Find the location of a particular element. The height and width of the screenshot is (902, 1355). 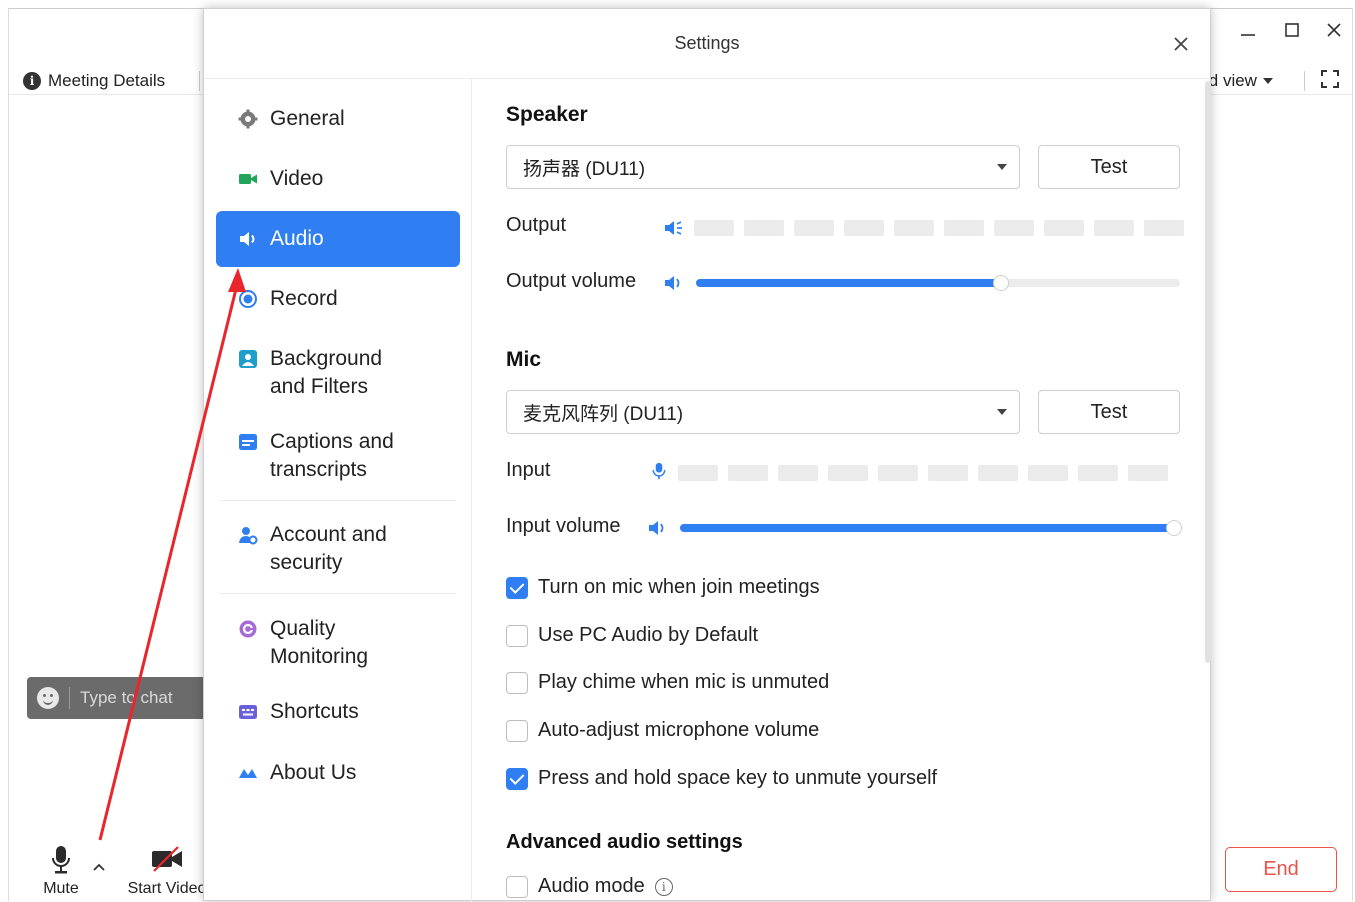

input-volume-slider is located at coordinates (931, 528).